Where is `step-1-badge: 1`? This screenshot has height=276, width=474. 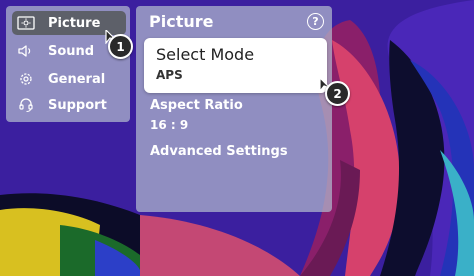 step-1-badge: 1 is located at coordinates (120, 46).